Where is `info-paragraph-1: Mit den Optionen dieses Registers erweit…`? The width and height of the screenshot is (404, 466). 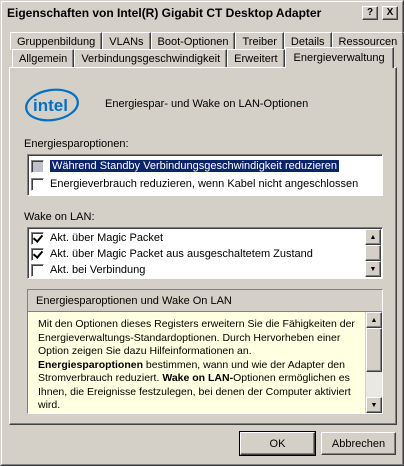 info-paragraph-1: Mit den Optionen dieses Registers erweit… is located at coordinates (196, 337).